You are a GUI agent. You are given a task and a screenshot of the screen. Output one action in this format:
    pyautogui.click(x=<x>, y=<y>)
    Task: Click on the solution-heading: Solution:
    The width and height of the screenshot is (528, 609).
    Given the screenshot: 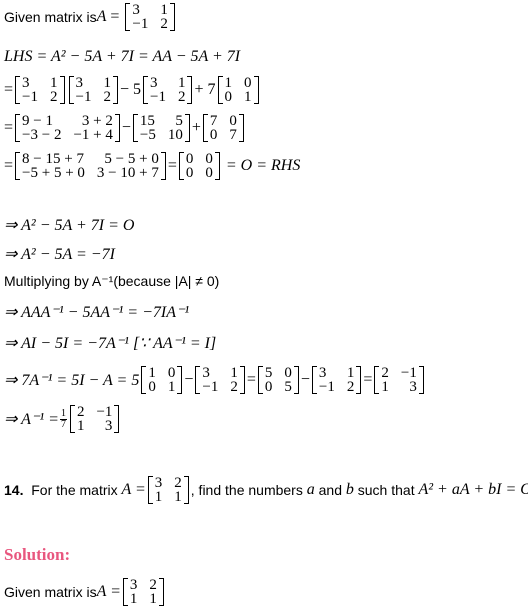 What is the action you would take?
    pyautogui.click(x=37, y=554)
    